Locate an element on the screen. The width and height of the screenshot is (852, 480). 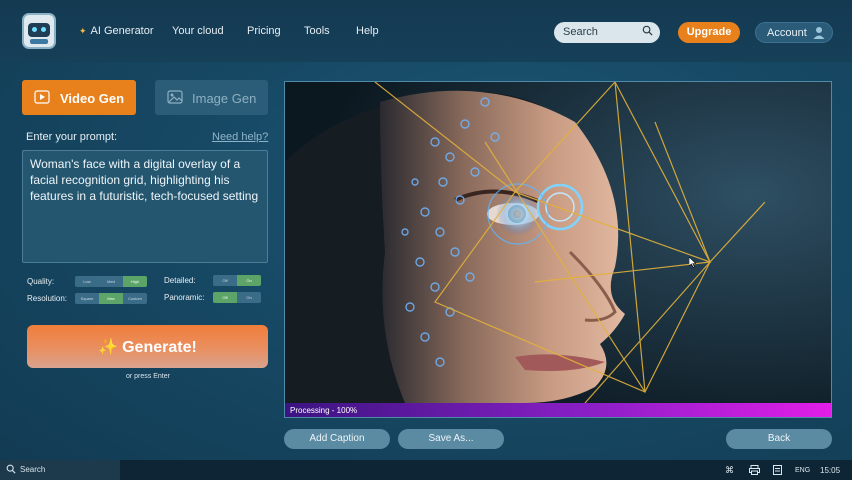
nav-your-cloud: Your cloud is located at coordinates (198, 31).